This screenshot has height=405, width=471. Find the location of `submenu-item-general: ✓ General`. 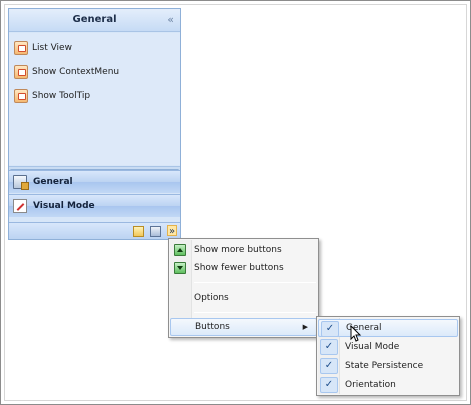

submenu-item-general: ✓ General is located at coordinates (388, 328).